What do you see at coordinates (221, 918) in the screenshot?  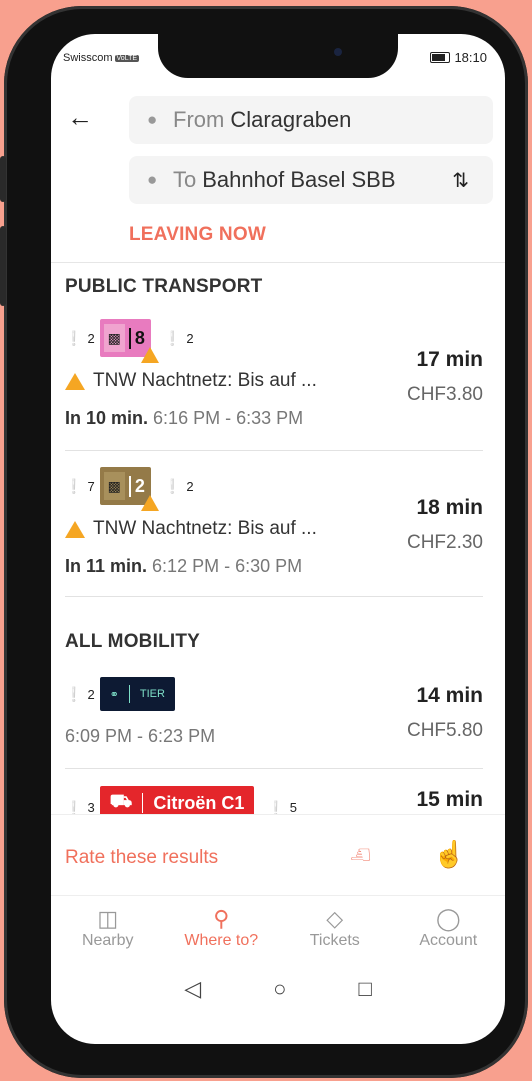 I see `search-icon: ⚲` at bounding box center [221, 918].